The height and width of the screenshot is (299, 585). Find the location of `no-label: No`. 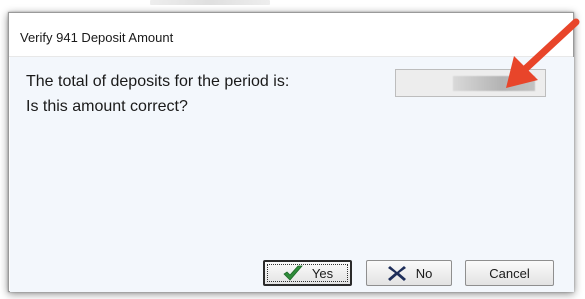

no-label: No is located at coordinates (424, 273).